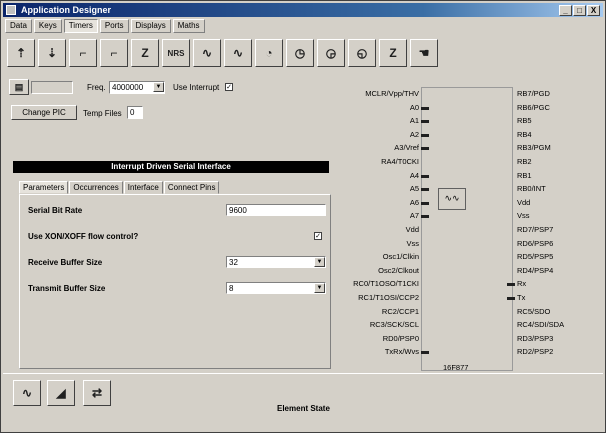 The width and height of the screenshot is (606, 433). I want to click on main-tabs: Data Keys Timers Ports Displays Maths, so click(105, 26).